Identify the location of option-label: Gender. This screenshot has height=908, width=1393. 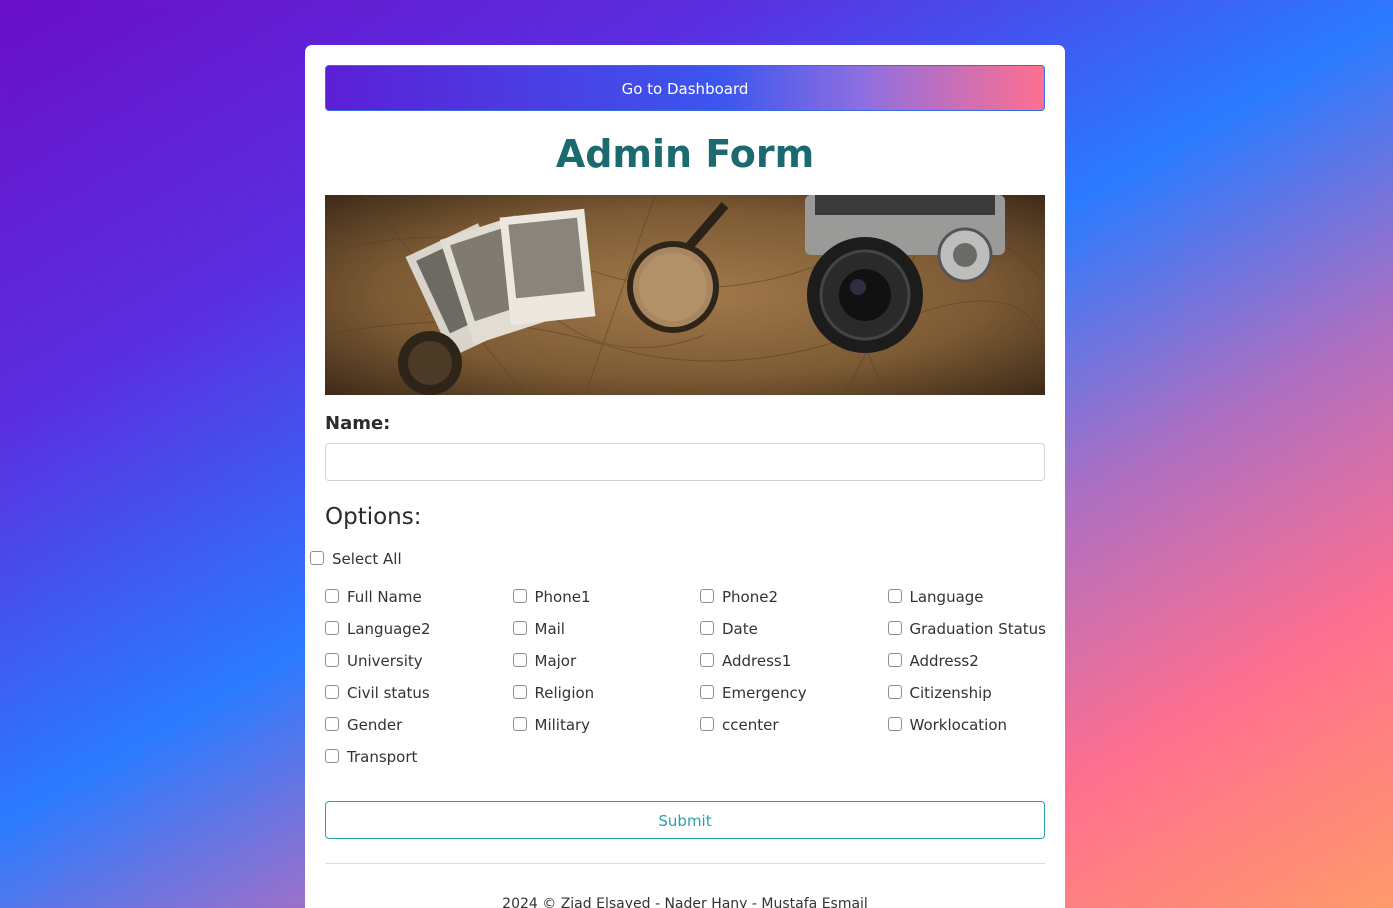
(375, 725).